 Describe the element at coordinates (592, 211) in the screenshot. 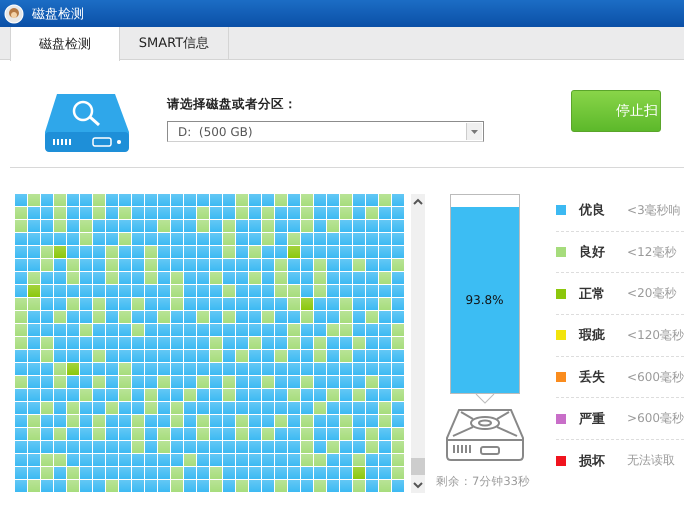

I see `legend-name: 优良` at that location.